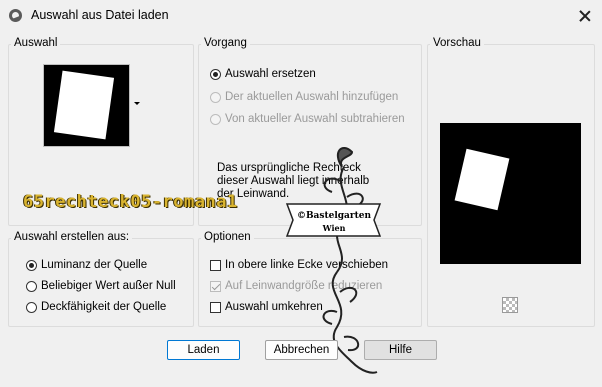  What do you see at coordinates (15, 15) in the screenshot?
I see `app-icon` at bounding box center [15, 15].